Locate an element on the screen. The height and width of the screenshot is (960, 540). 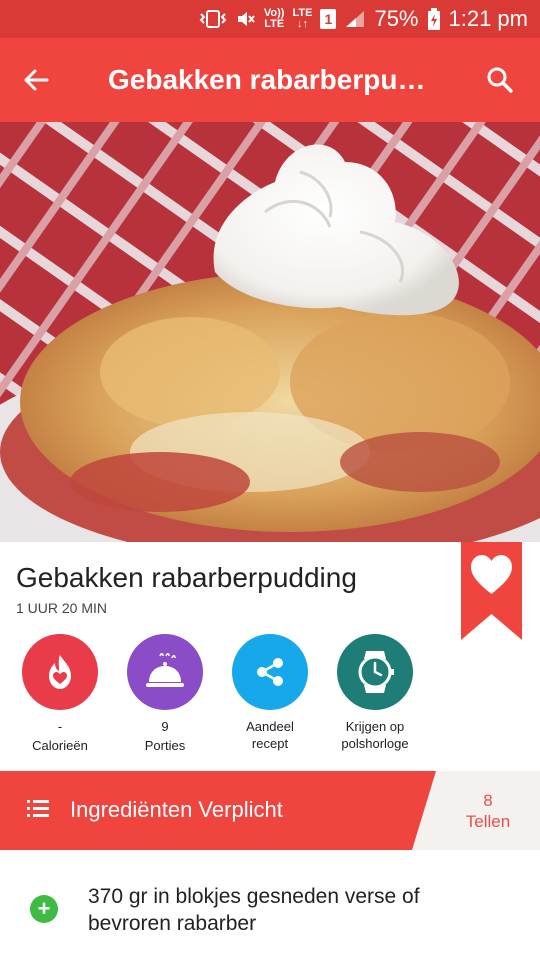
search-button is located at coordinates (500, 80).